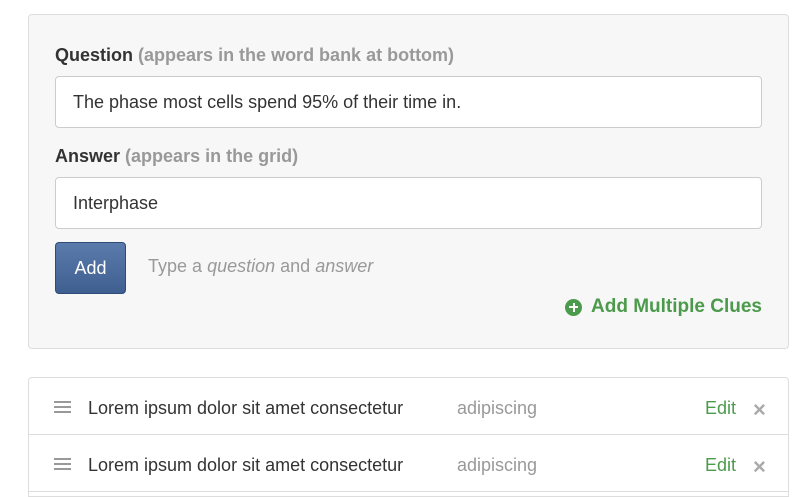  I want to click on answer-label: Answer (appears in the grid), so click(176, 156).